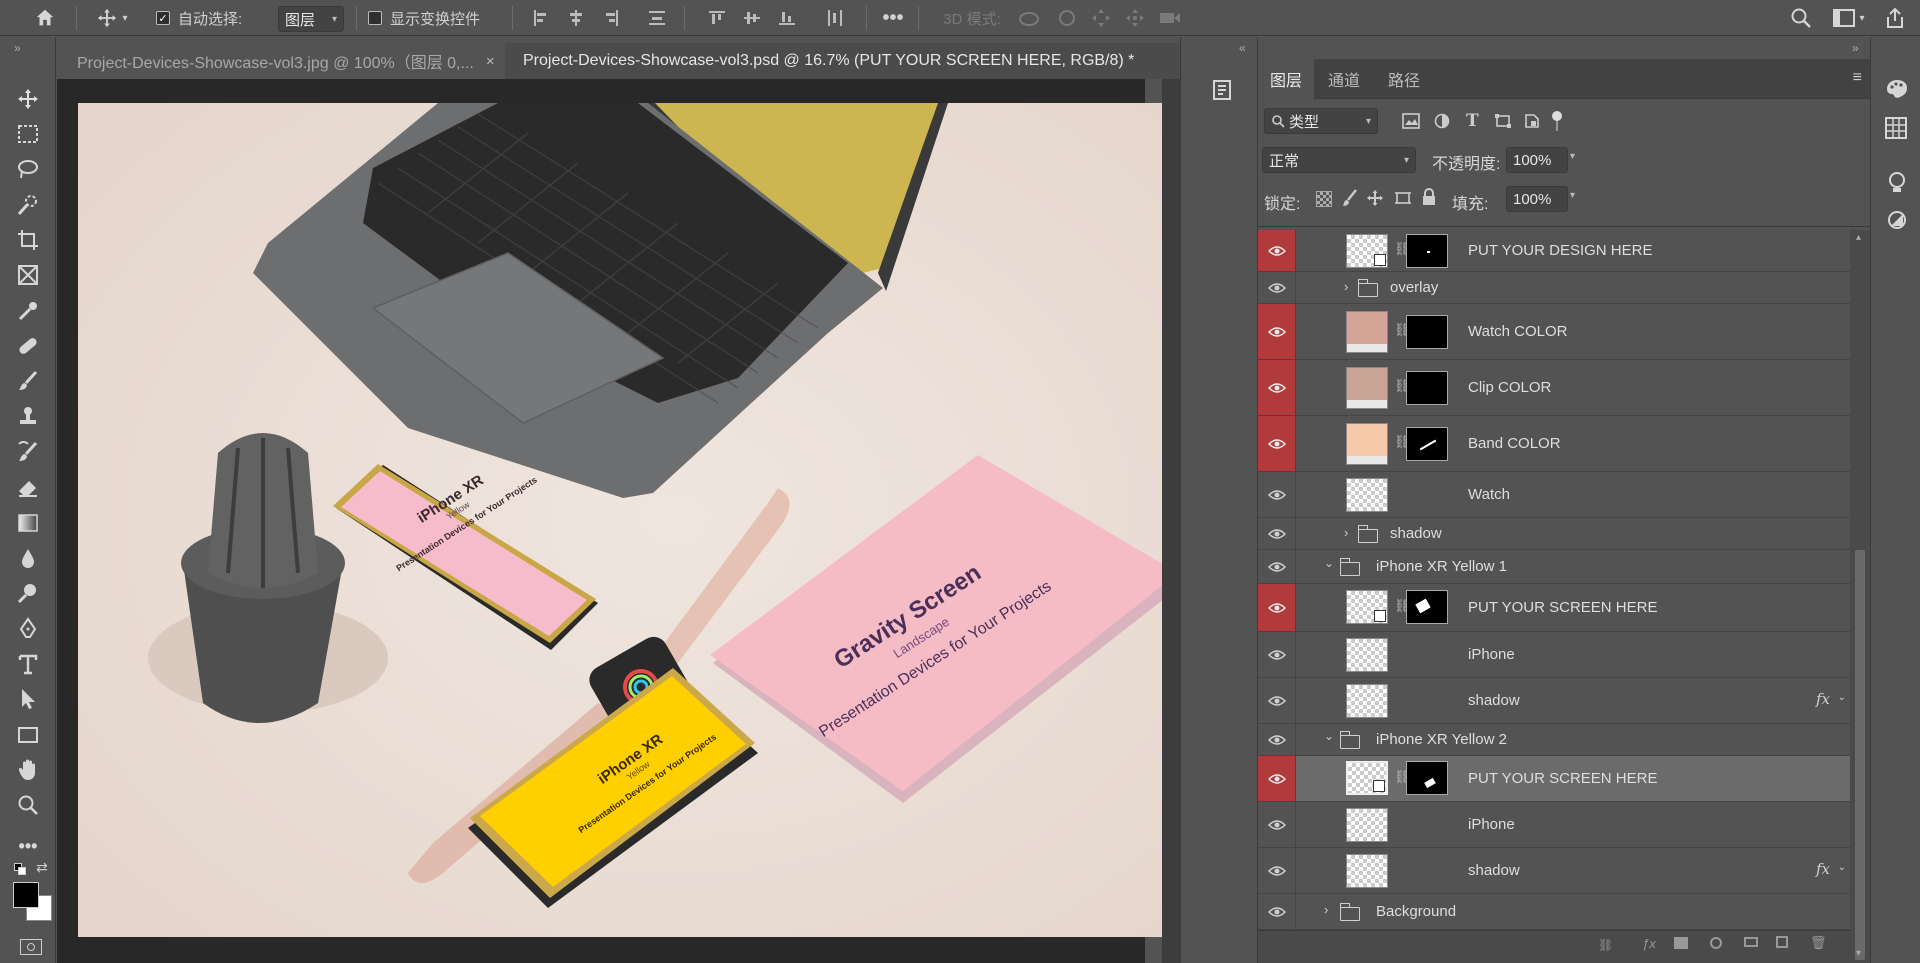  What do you see at coordinates (28, 523) in the screenshot?
I see `gradient-tool-icon` at bounding box center [28, 523].